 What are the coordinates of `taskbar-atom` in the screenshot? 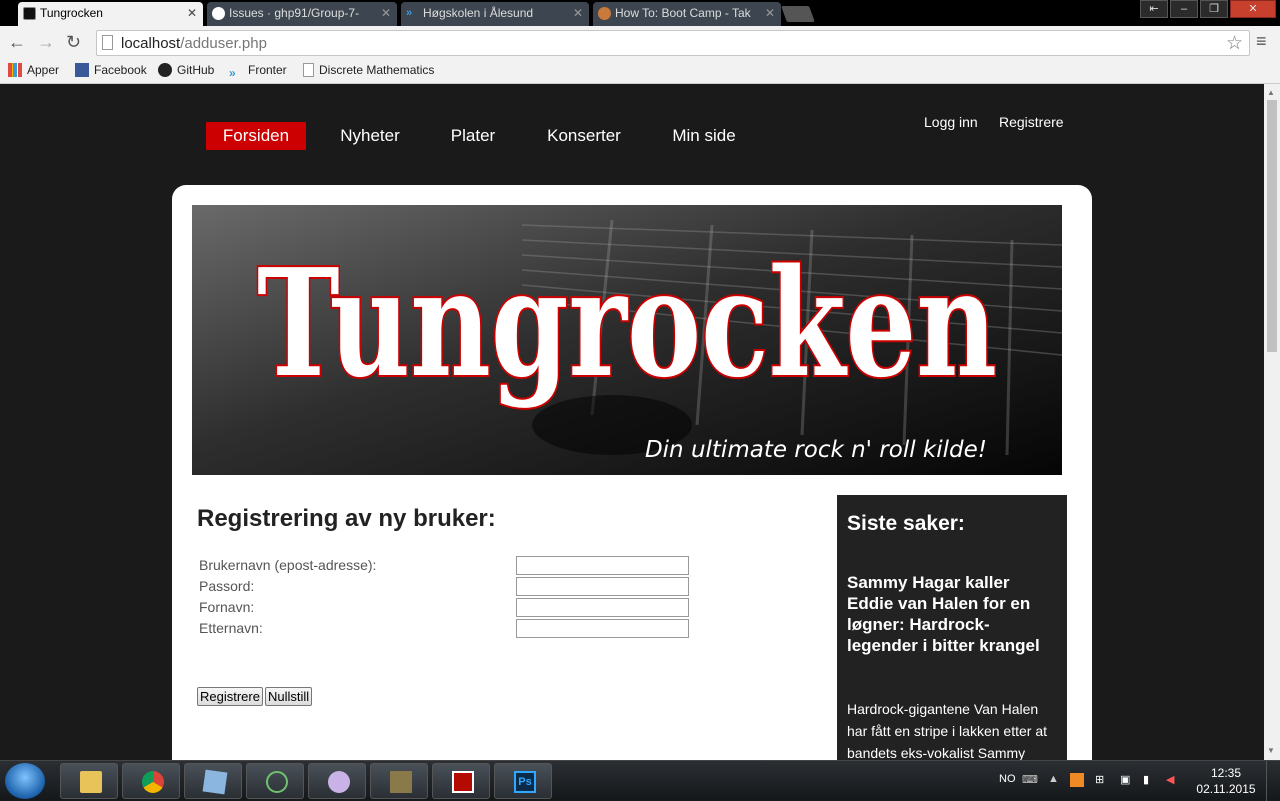 It's located at (275, 781).